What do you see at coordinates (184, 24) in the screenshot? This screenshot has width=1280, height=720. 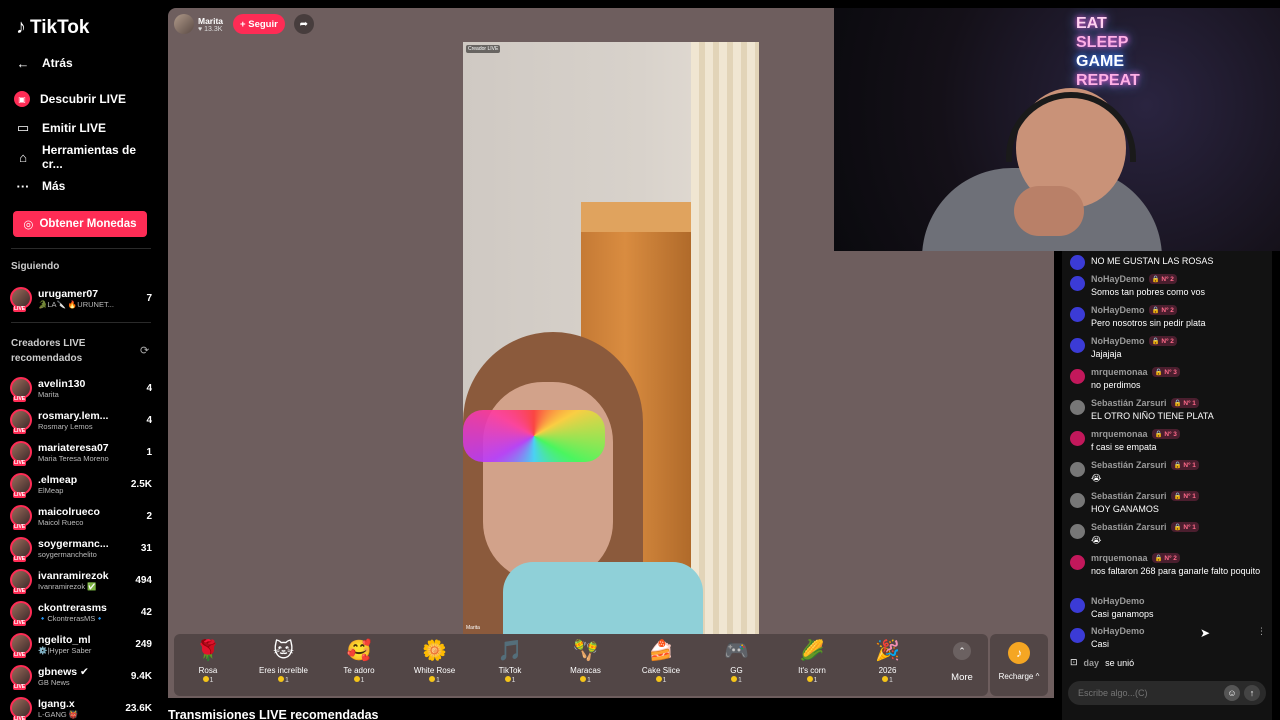 I see `host-avatar` at bounding box center [184, 24].